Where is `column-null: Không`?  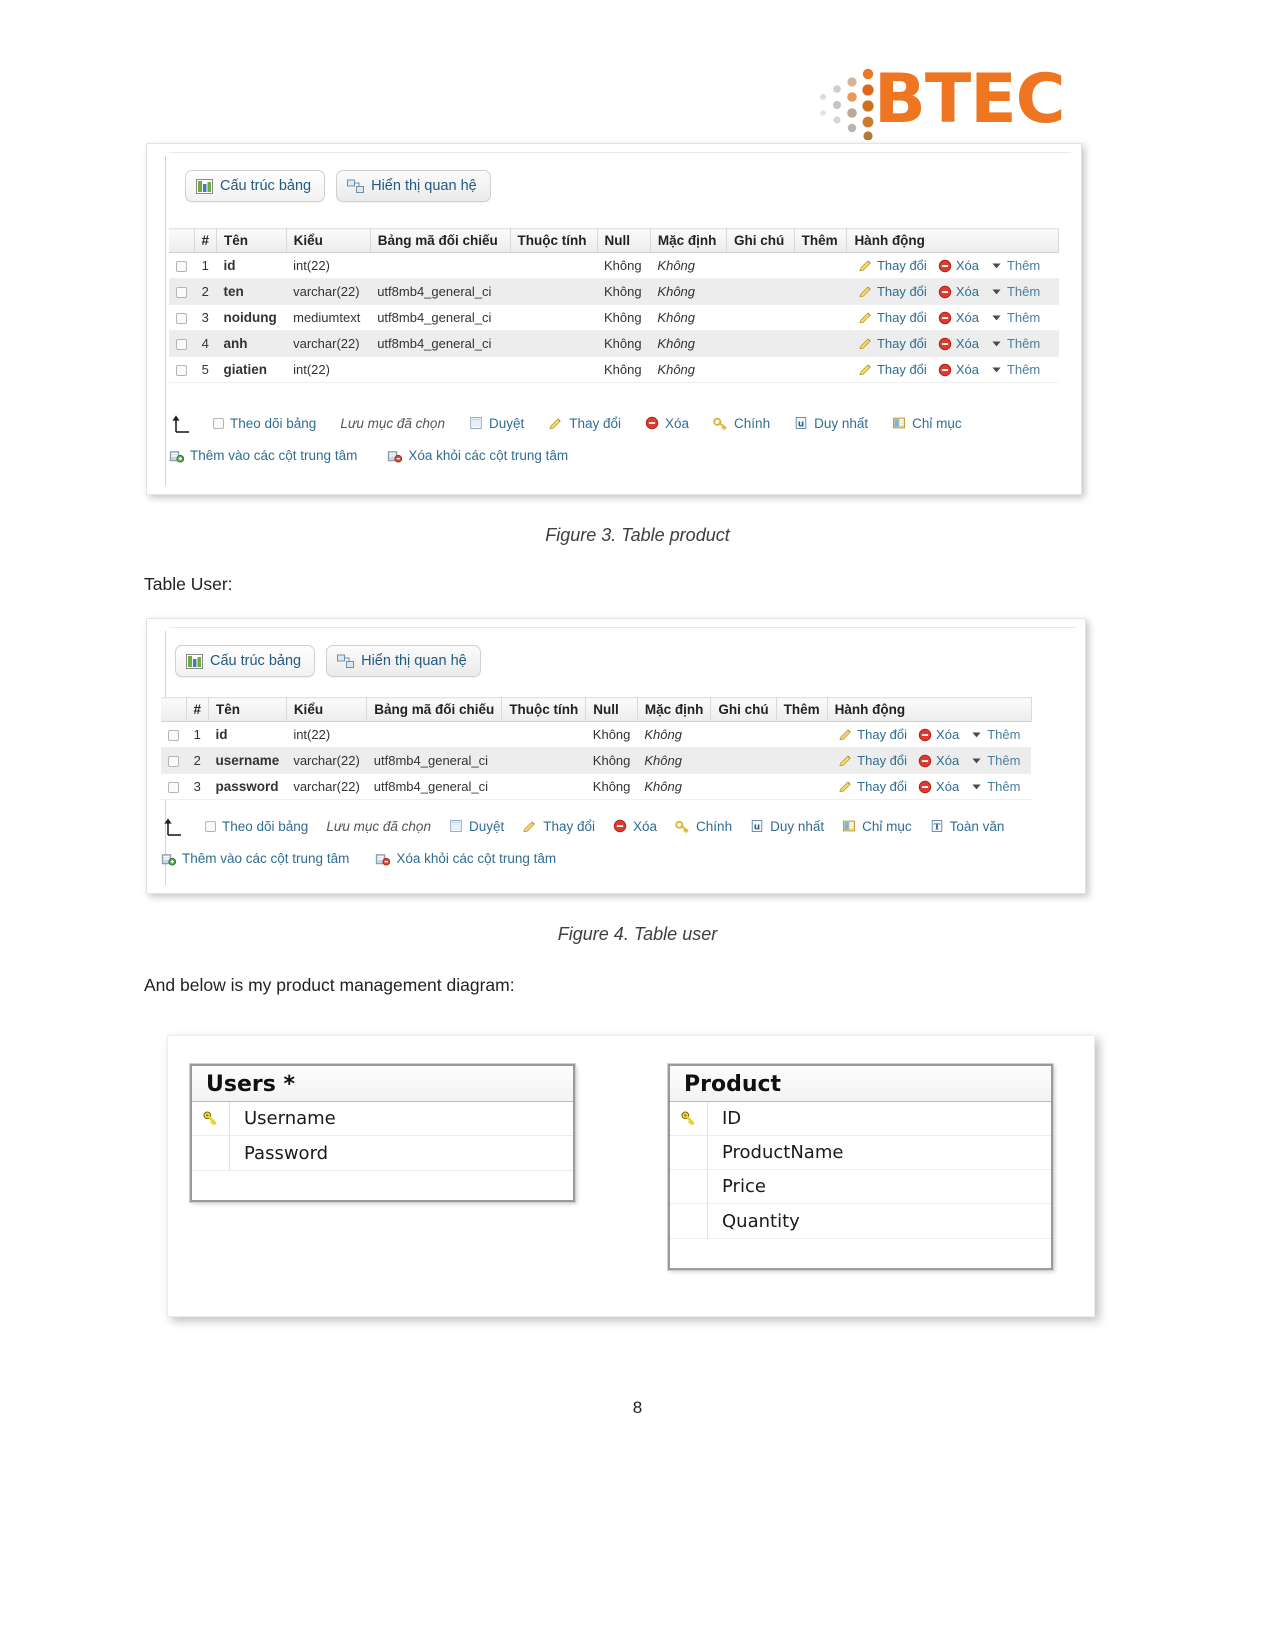
column-null: Không is located at coordinates (611, 760).